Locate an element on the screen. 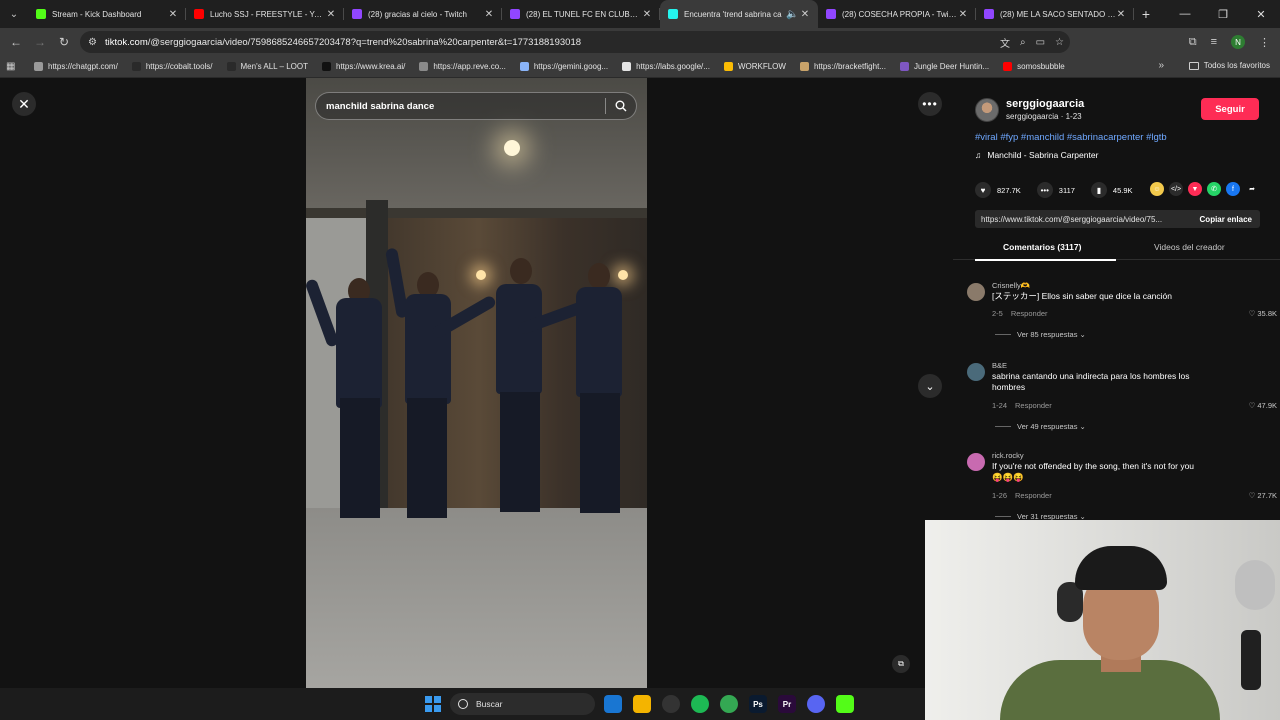 This screenshot has height=720, width=1280. browser-tab: (28) gracias al cielo - Twitch ✕ is located at coordinates (423, 14).